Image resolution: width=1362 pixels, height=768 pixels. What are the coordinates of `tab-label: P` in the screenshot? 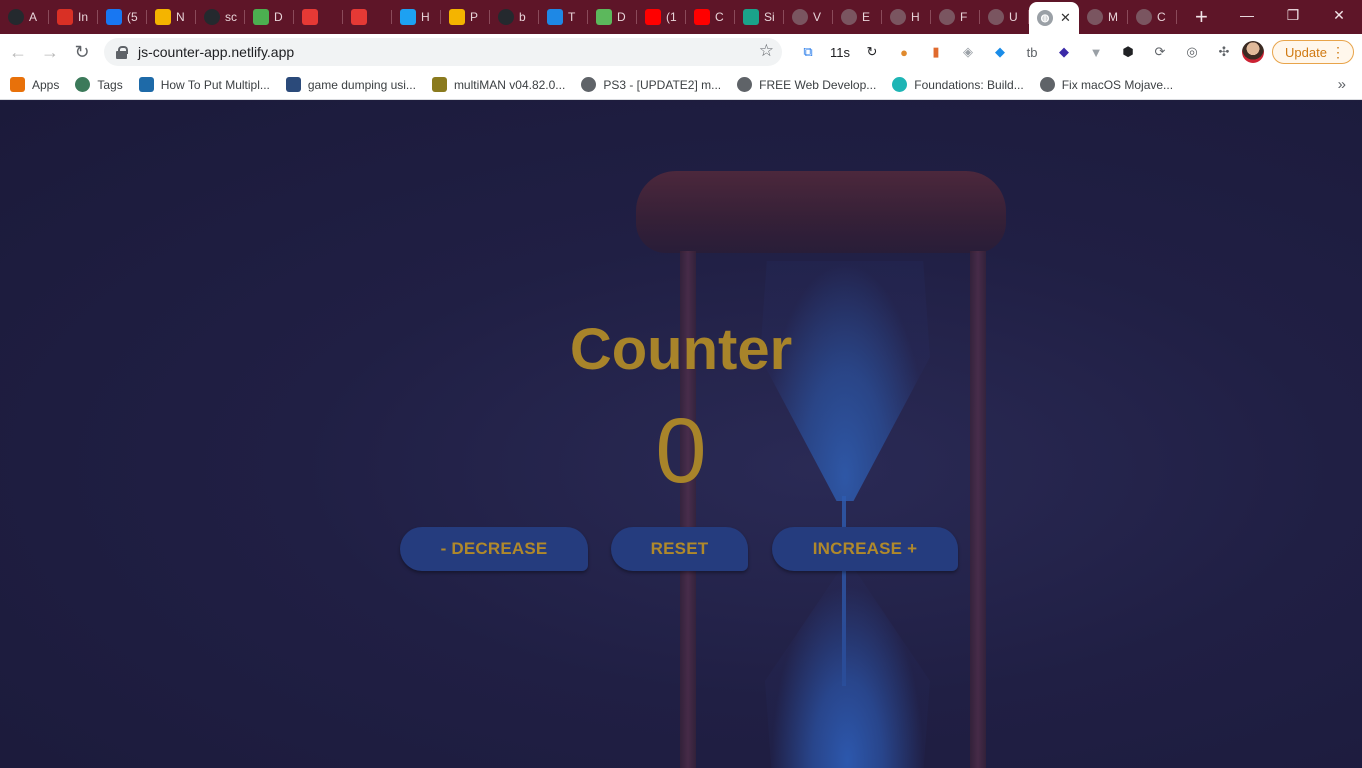 It's located at (474, 17).